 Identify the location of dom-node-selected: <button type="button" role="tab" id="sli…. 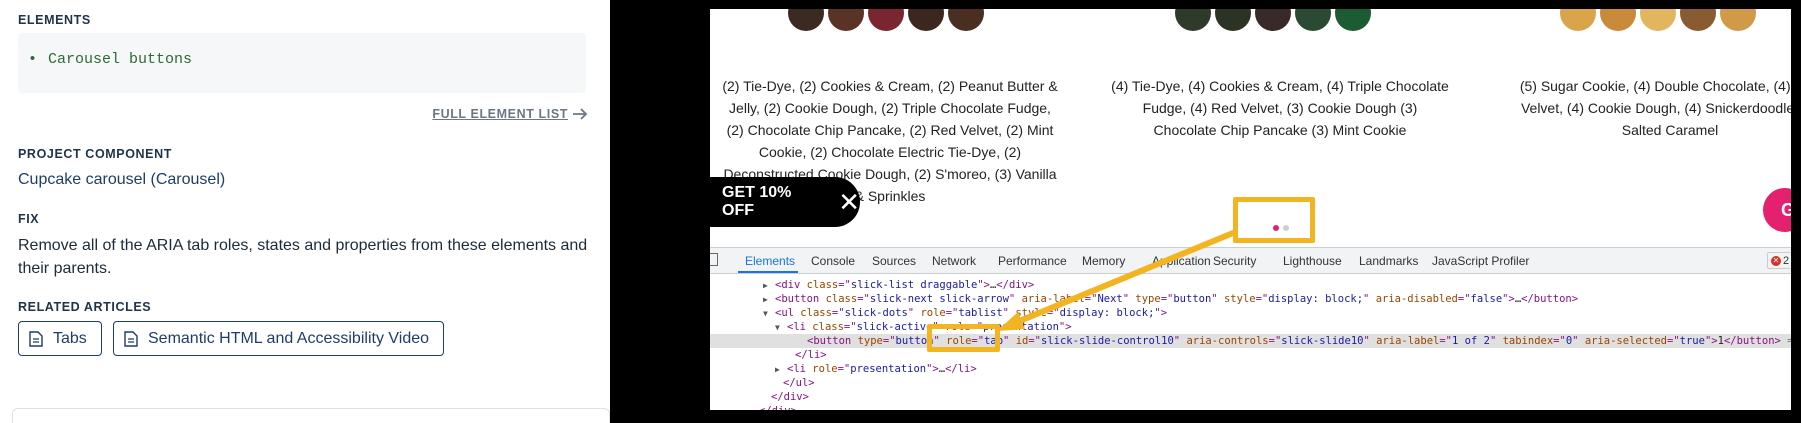
(1250, 341).